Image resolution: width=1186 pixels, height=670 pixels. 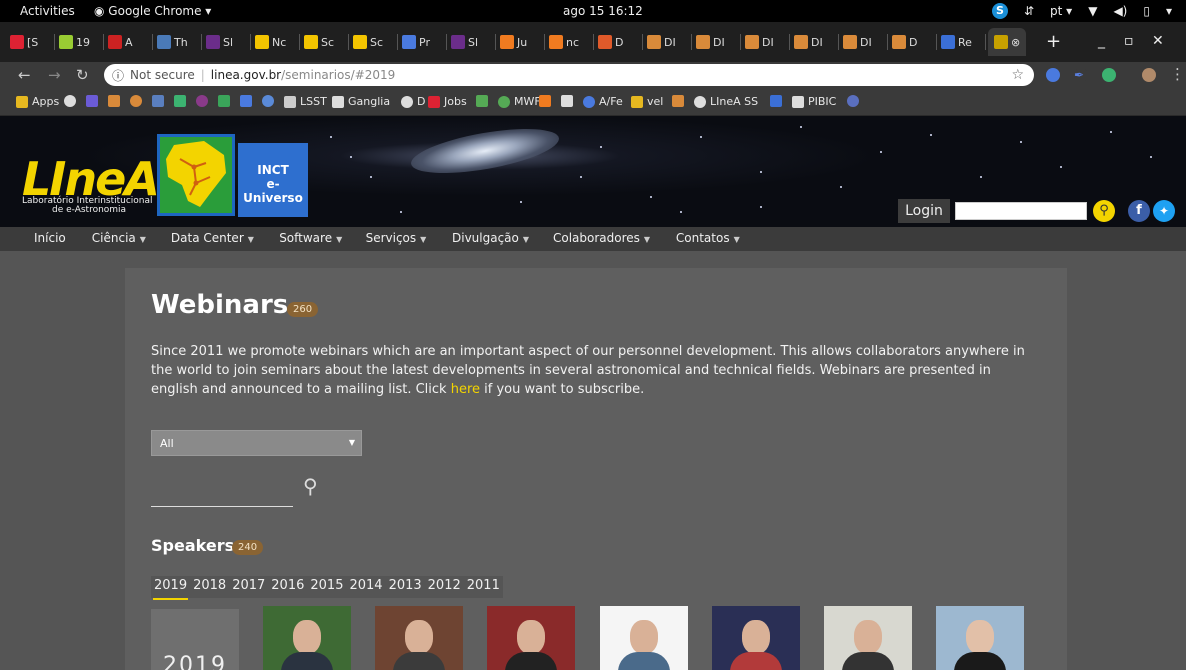 What do you see at coordinates (326, 587) in the screenshot?
I see `year-tab-2015: 2015` at bounding box center [326, 587].